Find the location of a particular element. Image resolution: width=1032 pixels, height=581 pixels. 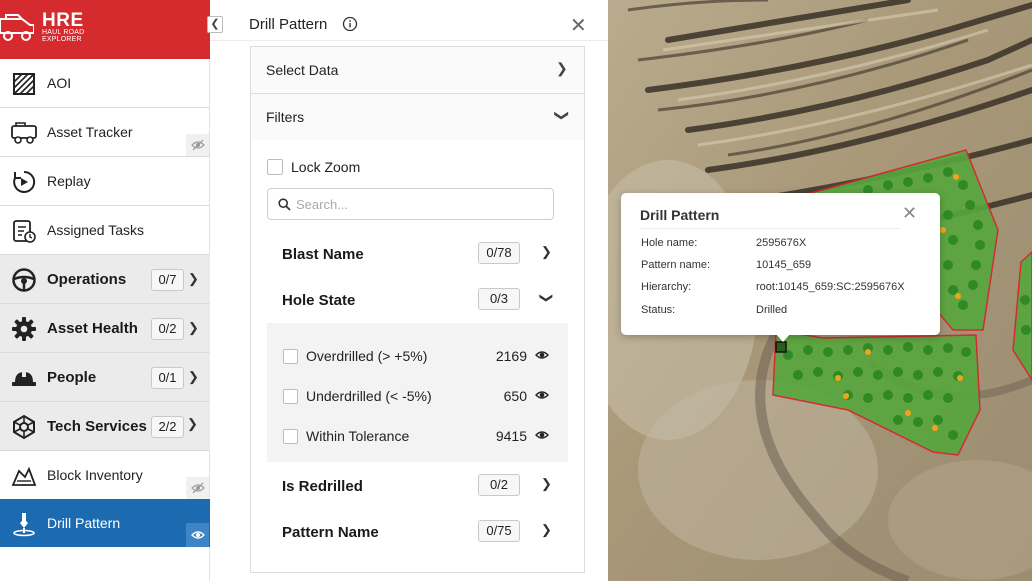

sidebar-item-label: Tech Services is located at coordinates (97, 426).